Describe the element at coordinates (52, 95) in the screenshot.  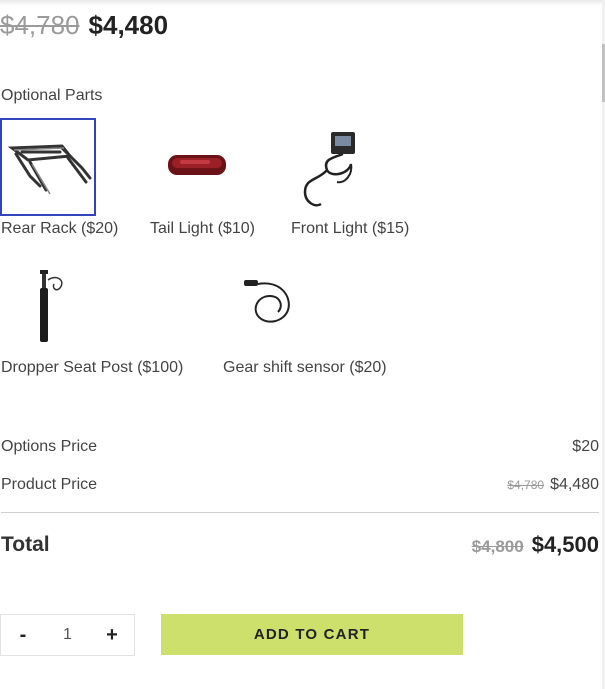
I see `optional-parts-heading: Optional Parts` at that location.